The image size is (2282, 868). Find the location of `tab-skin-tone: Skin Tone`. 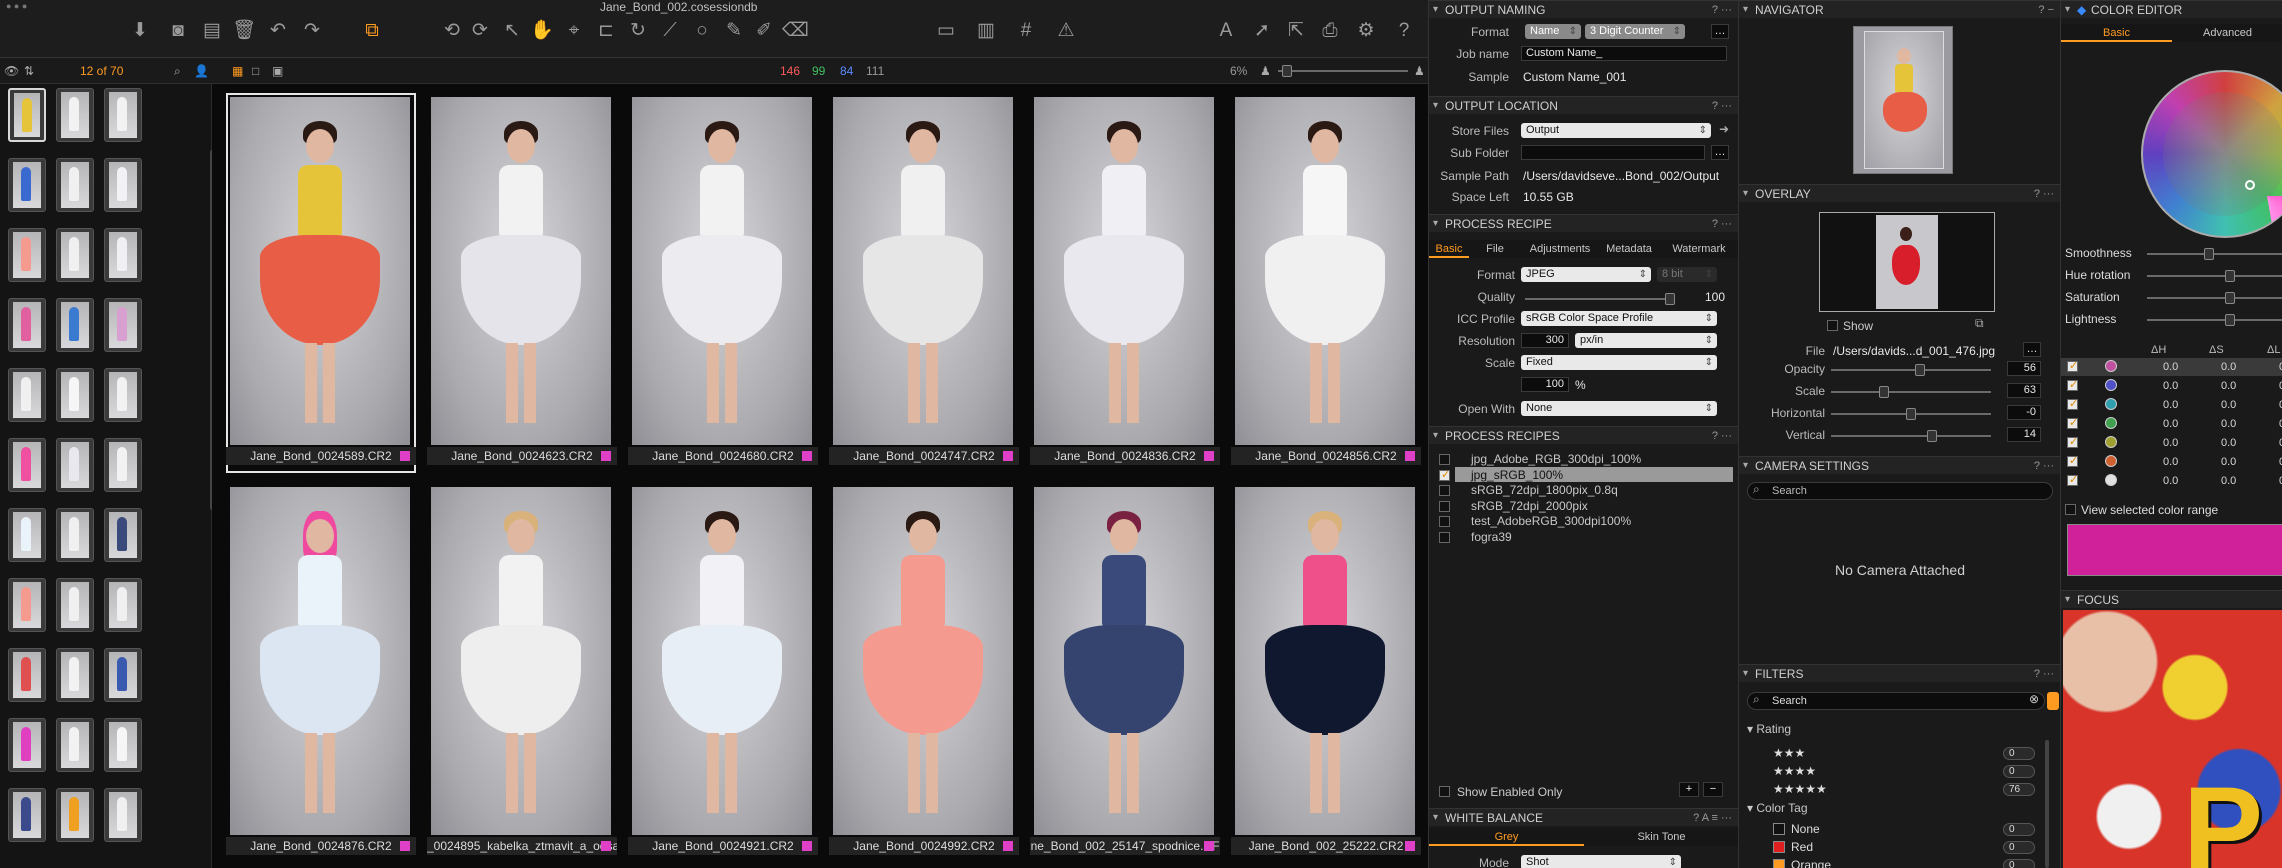

tab-skin-tone: Skin Tone is located at coordinates (1661, 837).